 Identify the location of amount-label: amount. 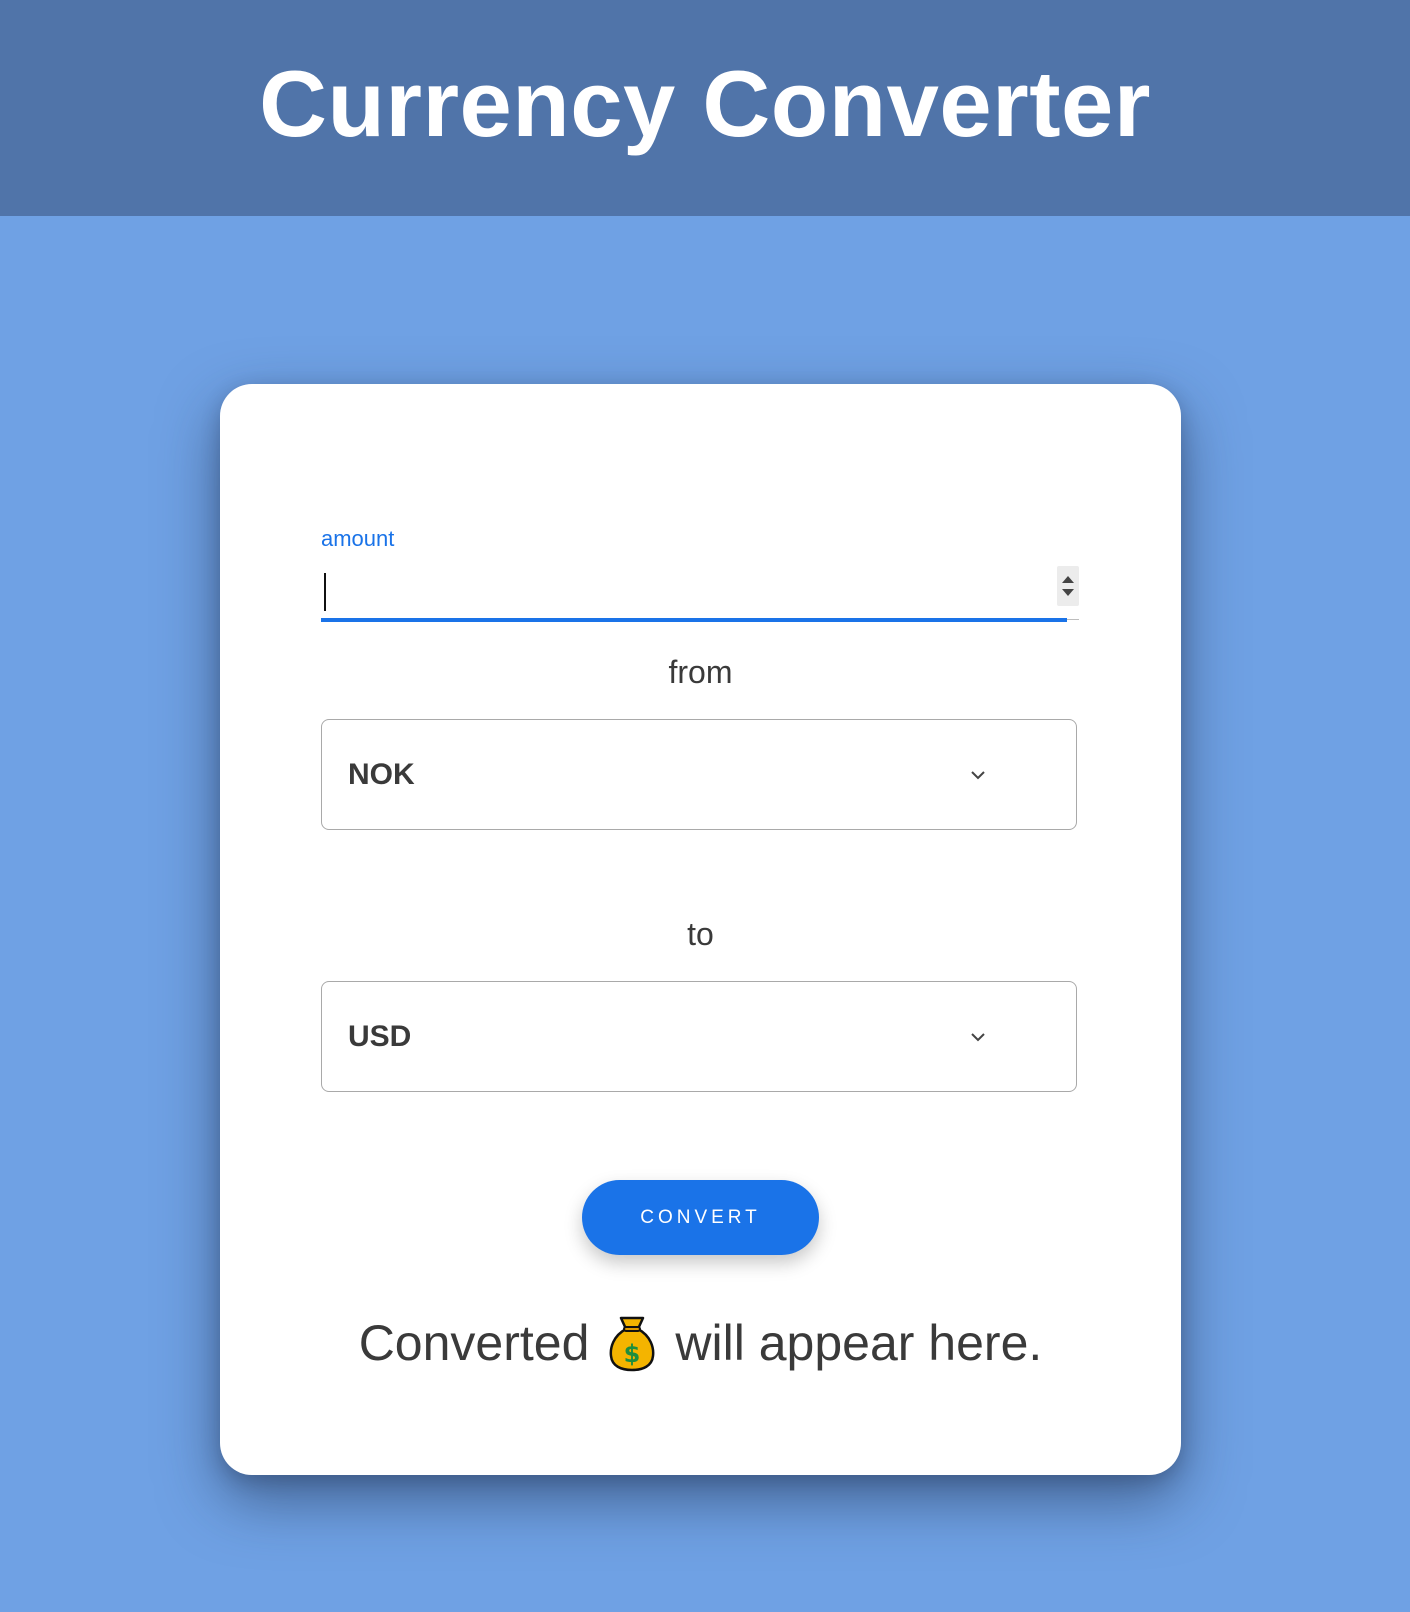
(358, 538).